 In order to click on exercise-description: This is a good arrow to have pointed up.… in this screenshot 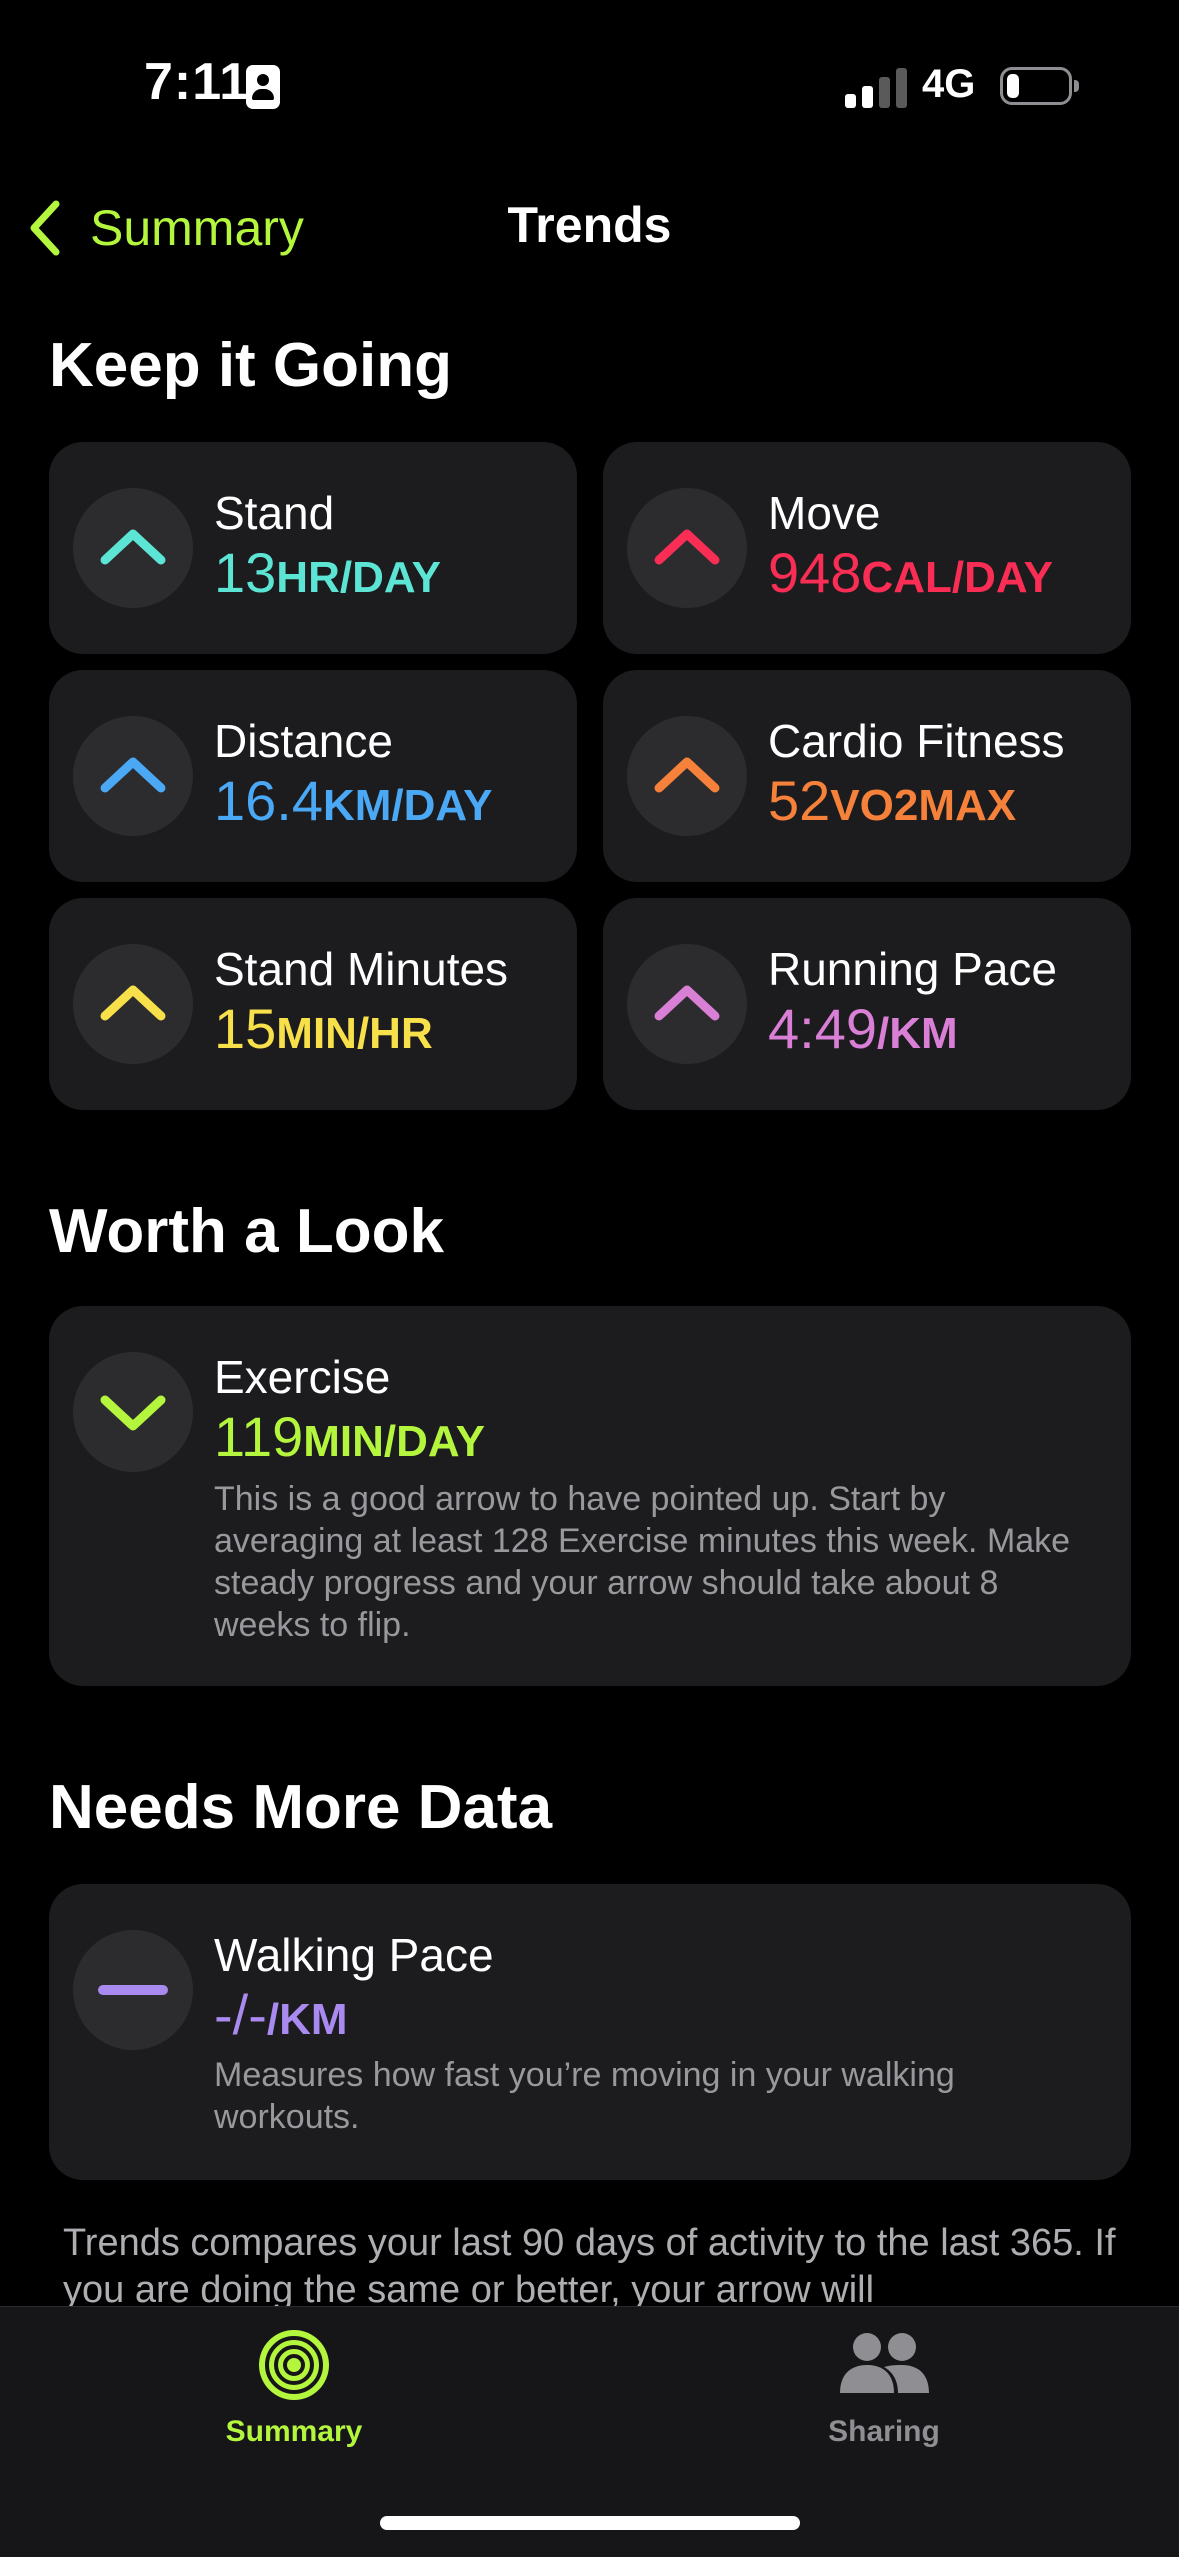, I will do `click(642, 1562)`.